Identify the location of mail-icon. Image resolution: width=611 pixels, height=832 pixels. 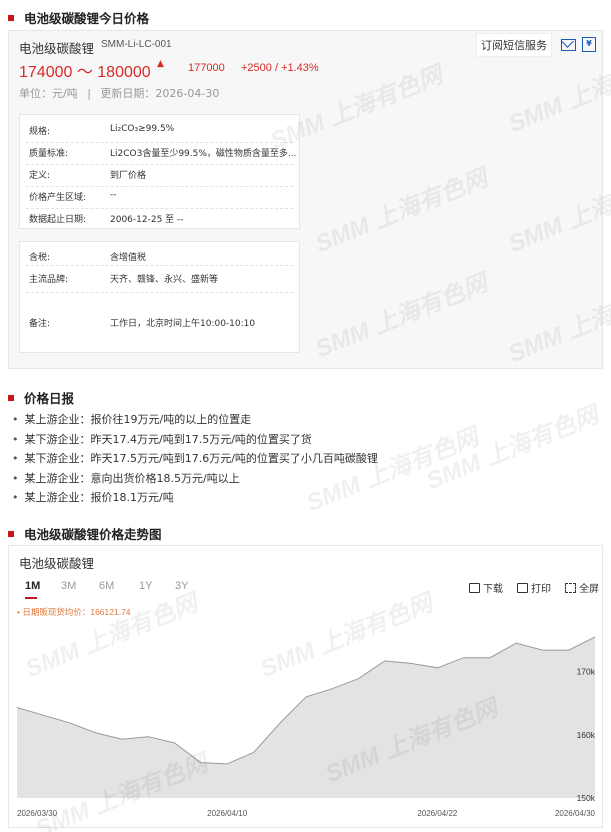
(568, 45).